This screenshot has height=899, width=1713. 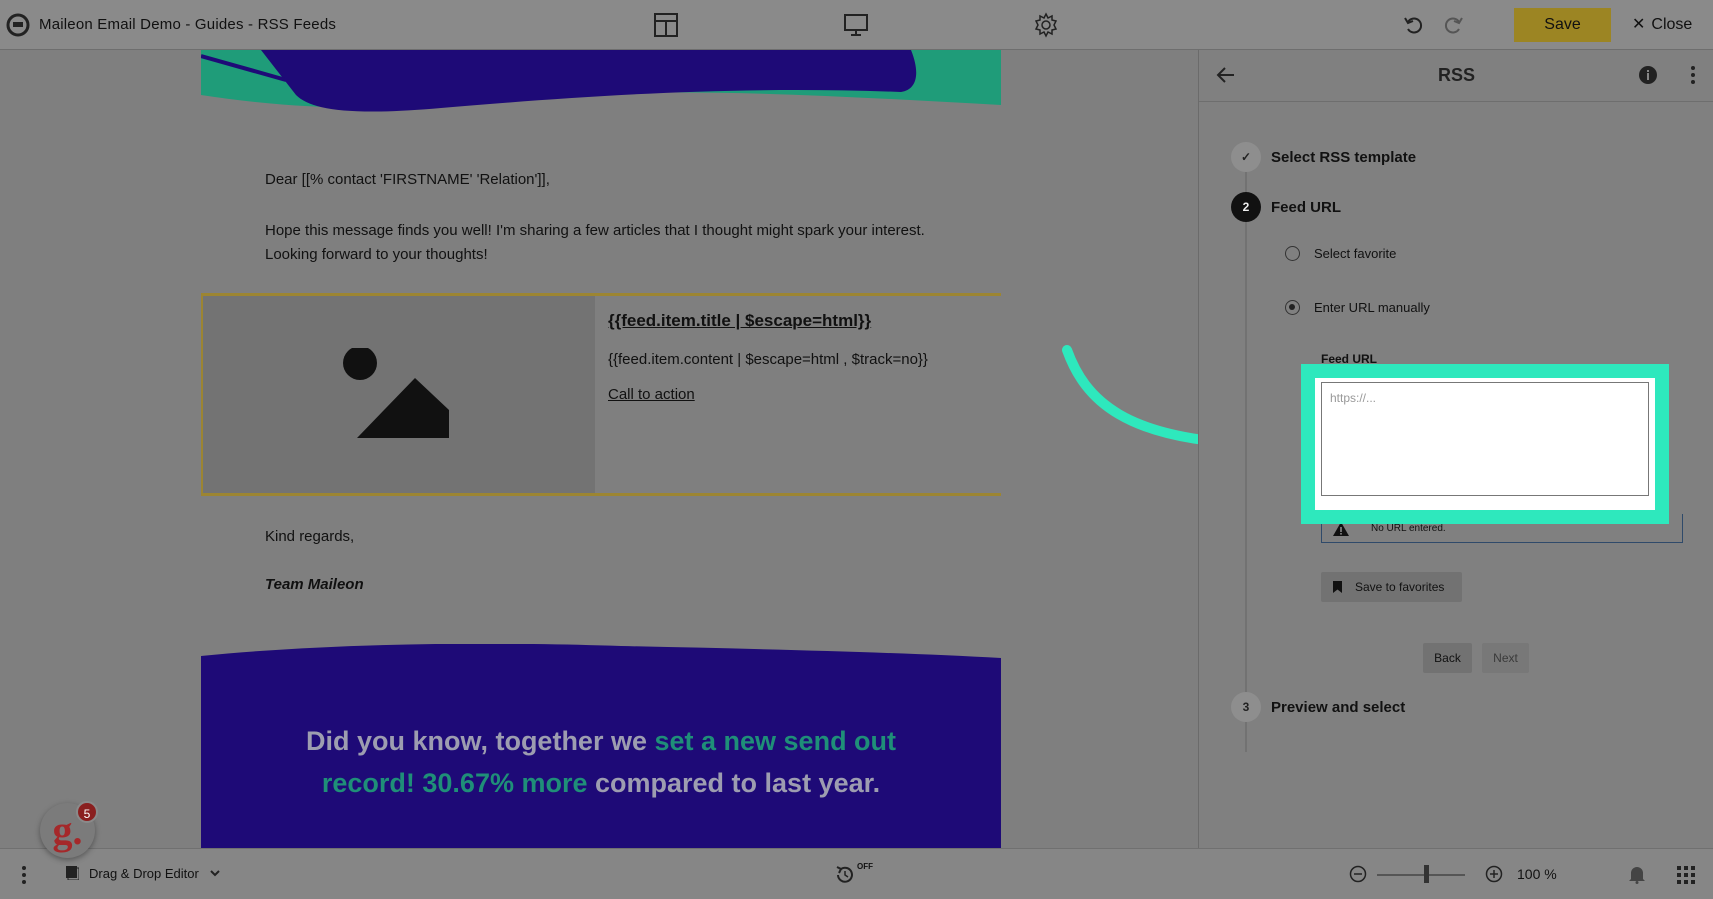 What do you see at coordinates (314, 584) in the screenshot?
I see `email-signature: Team Maileon` at bounding box center [314, 584].